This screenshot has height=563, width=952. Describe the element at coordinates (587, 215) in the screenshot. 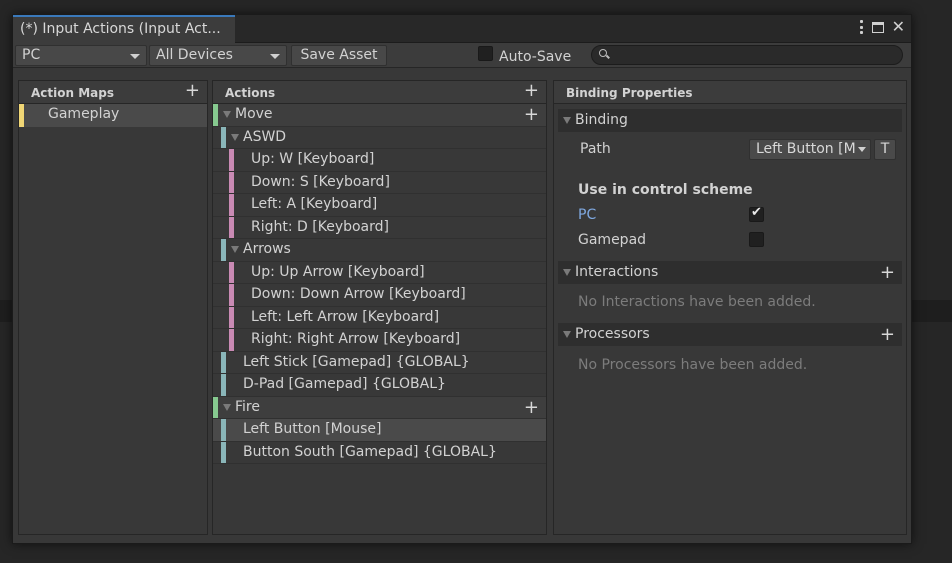

I see `scheme-pc-label: PC` at that location.